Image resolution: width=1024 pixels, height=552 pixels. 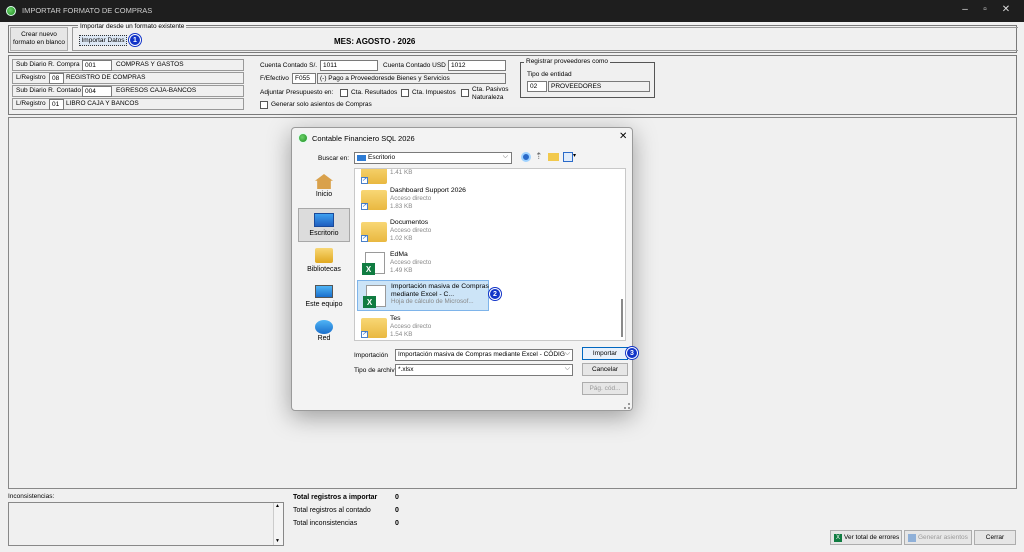 I want to click on total-inconsistencias-label: Total inconsistencias, so click(x=325, y=523).